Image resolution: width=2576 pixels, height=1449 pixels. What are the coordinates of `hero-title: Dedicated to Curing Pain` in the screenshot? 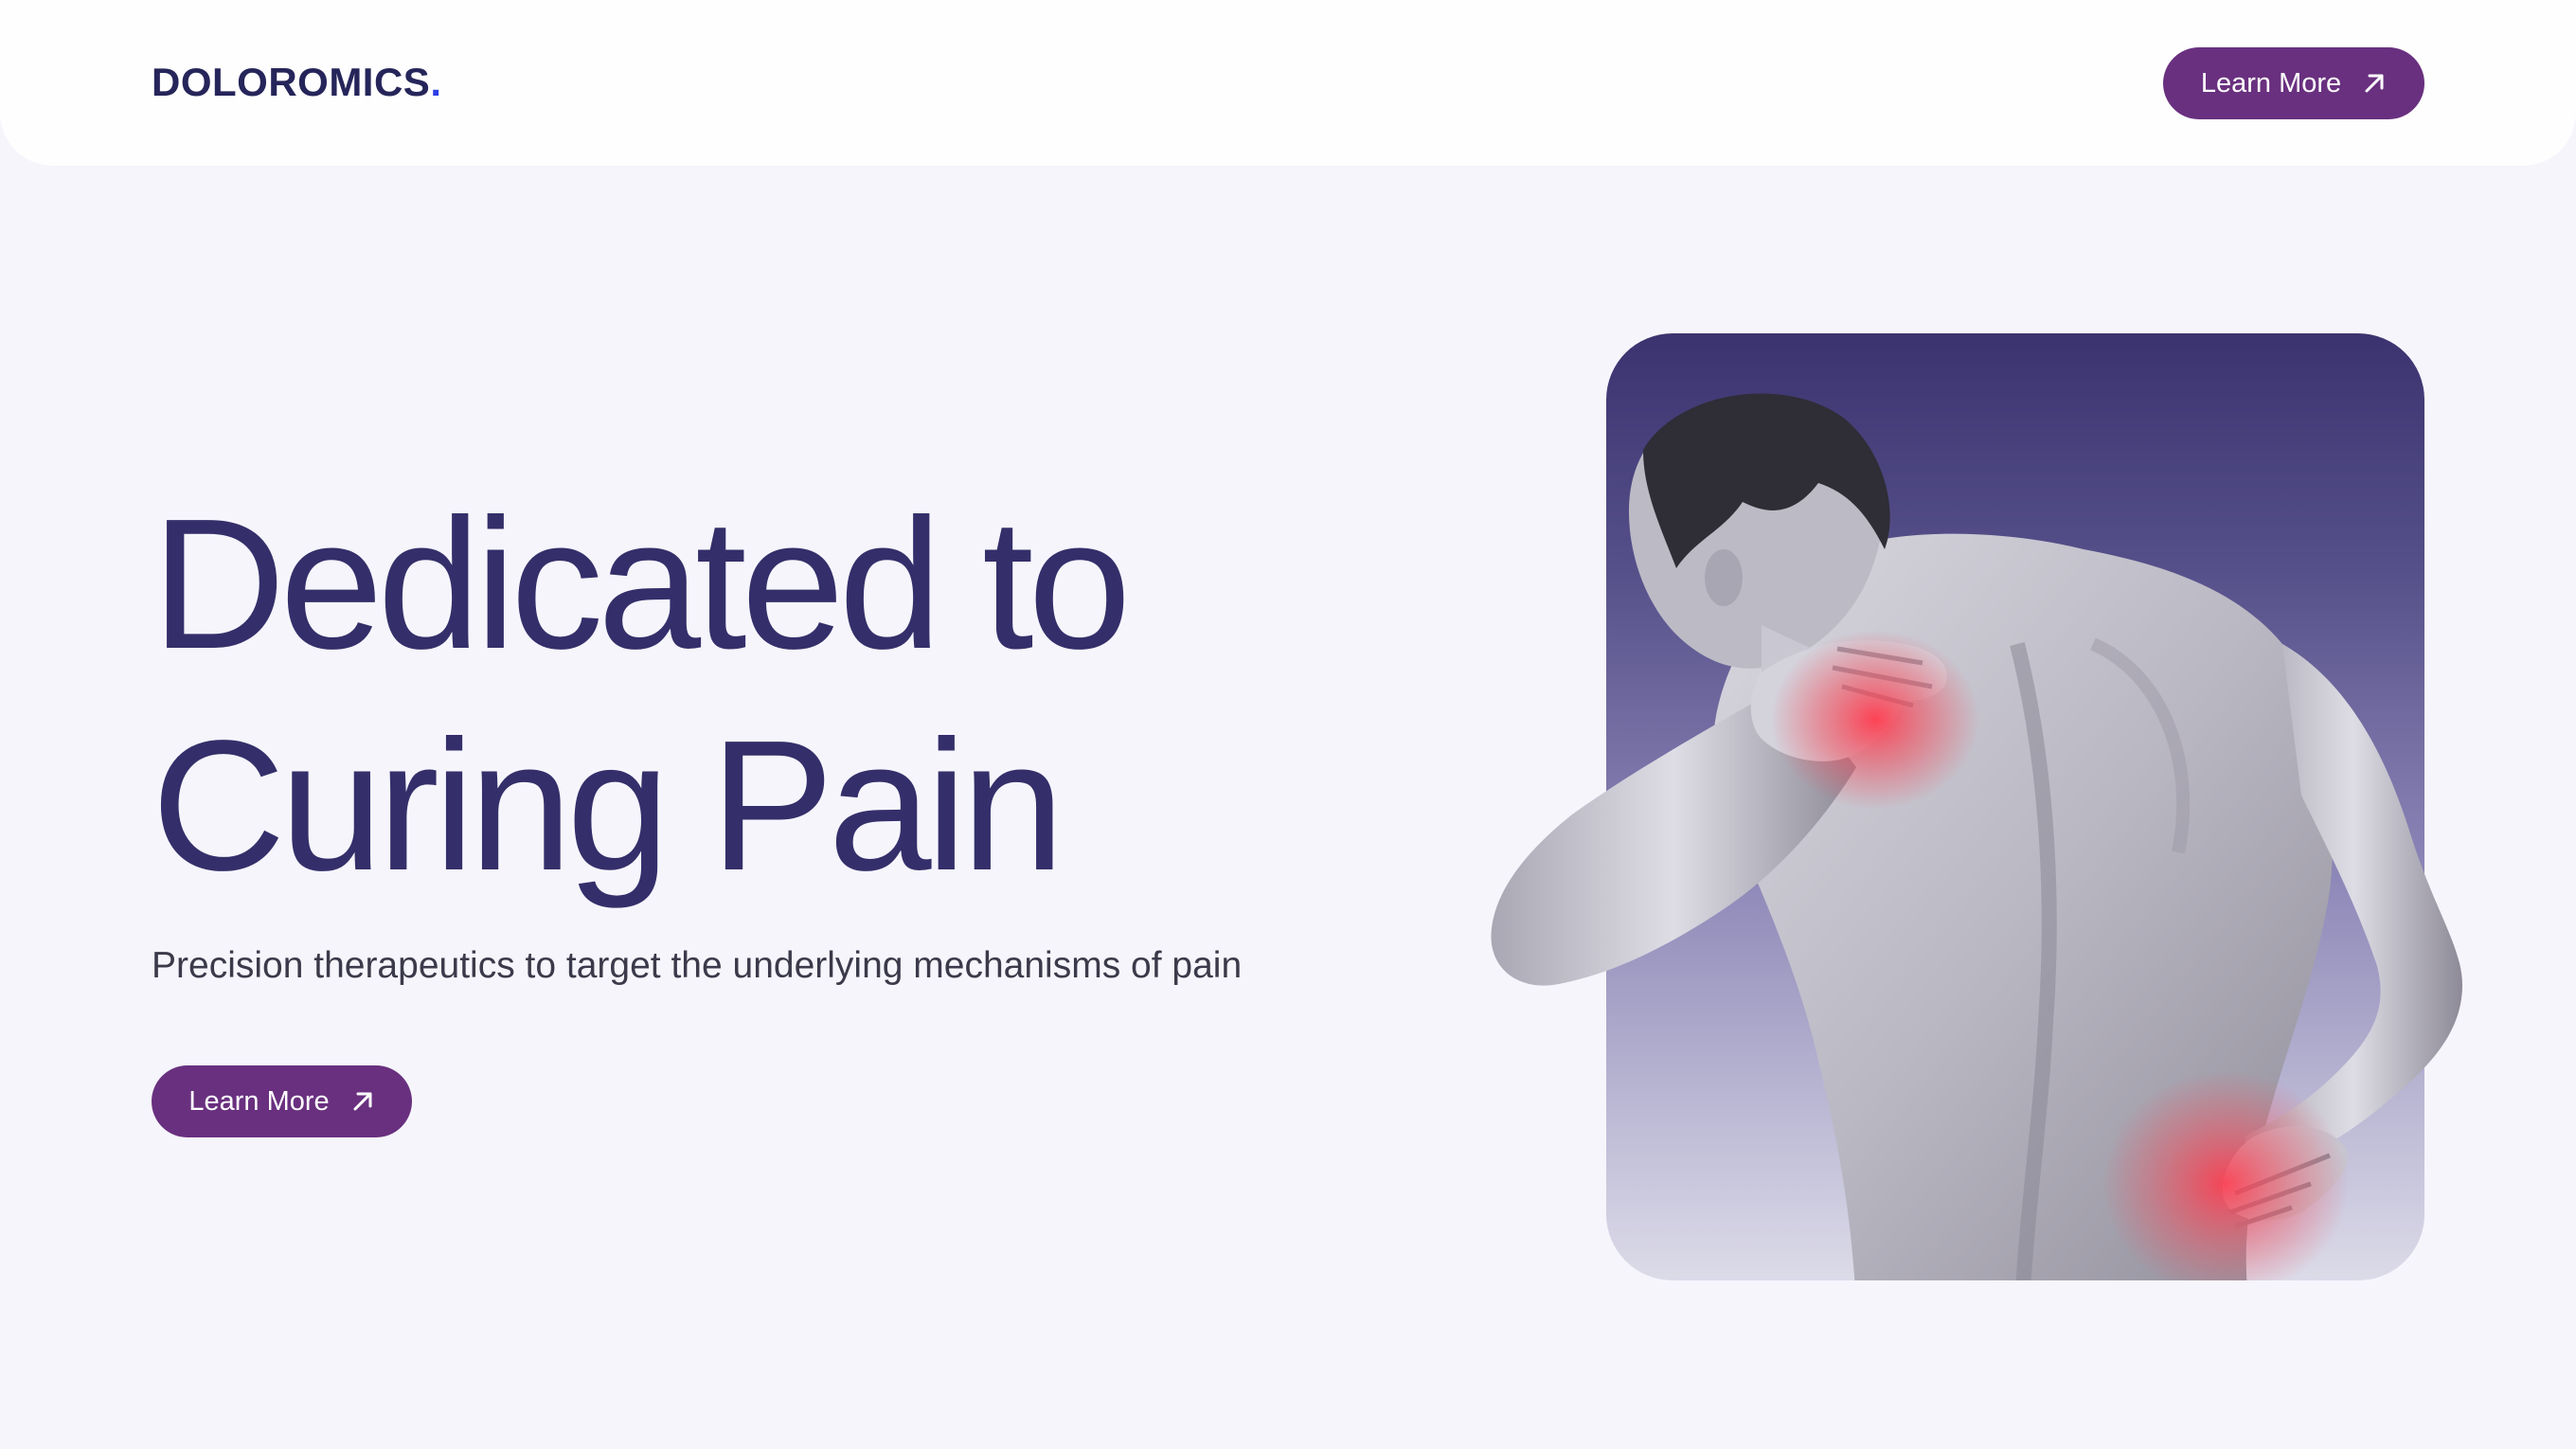 It's located at (641, 695).